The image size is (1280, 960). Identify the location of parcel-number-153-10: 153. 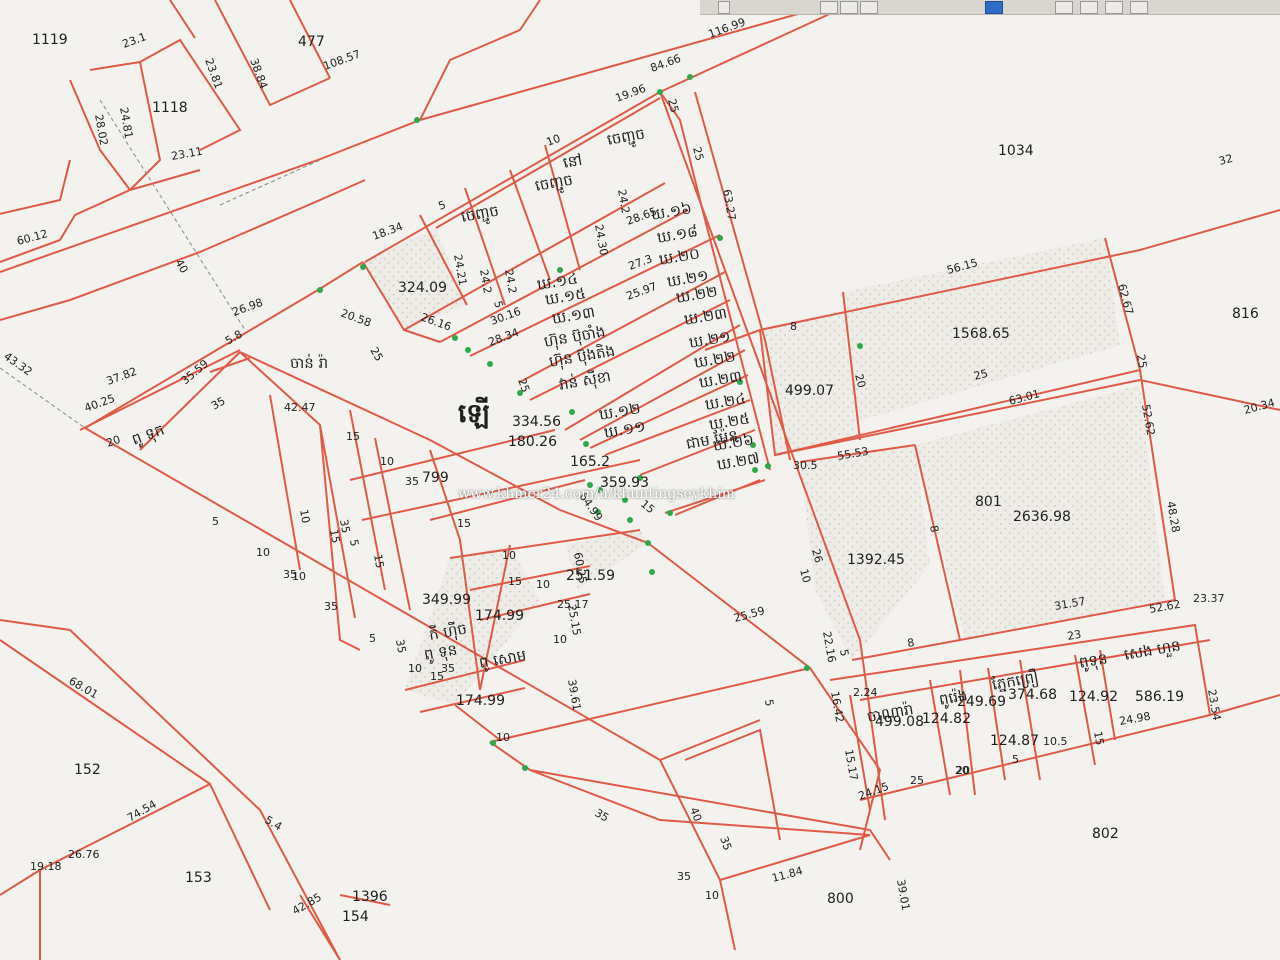
(198, 878).